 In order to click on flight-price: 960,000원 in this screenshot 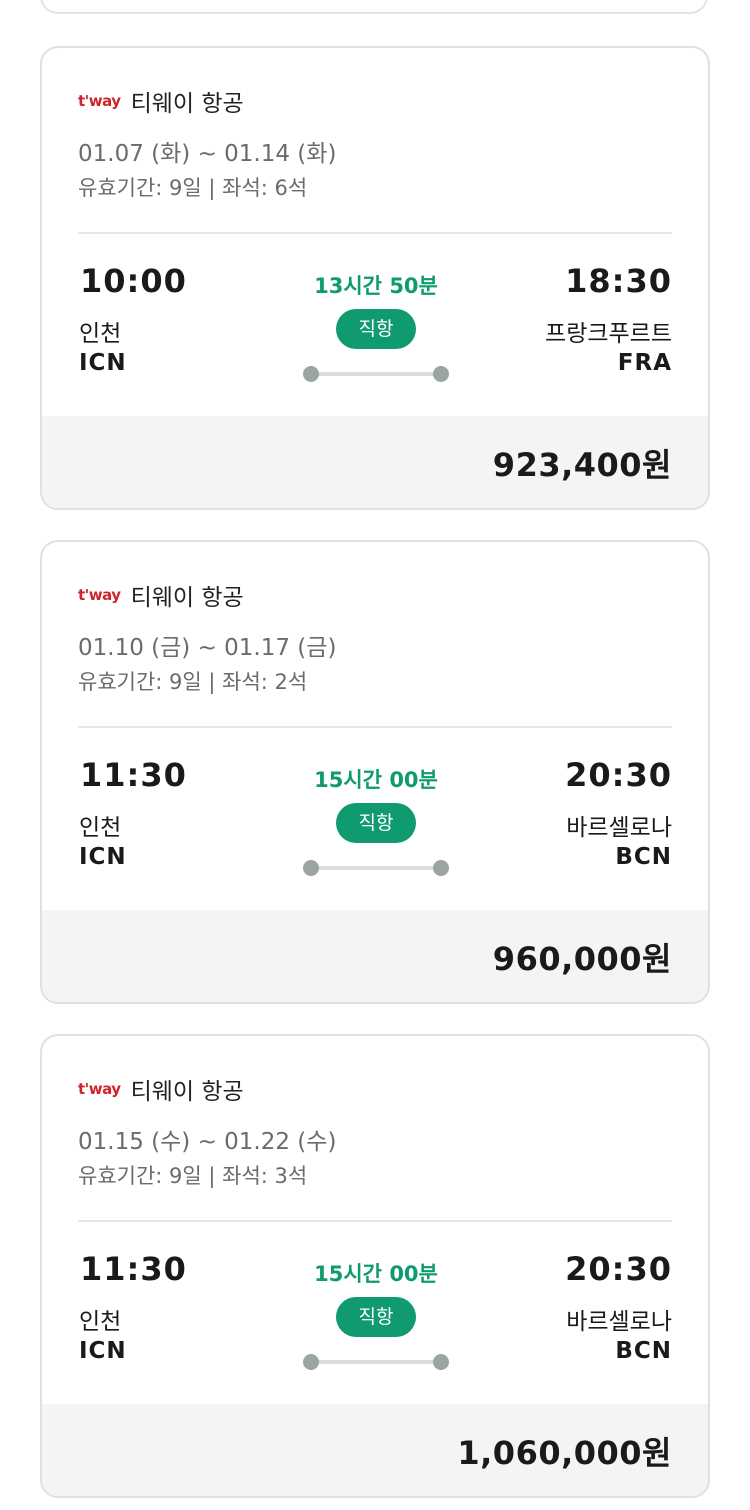, I will do `click(582, 959)`.